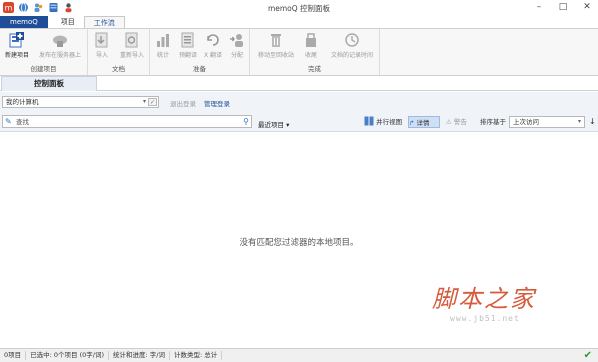 The image size is (598, 362). What do you see at coordinates (59, 55) in the screenshot?
I see `publish-server-label: 发布在服务器上` at bounding box center [59, 55].